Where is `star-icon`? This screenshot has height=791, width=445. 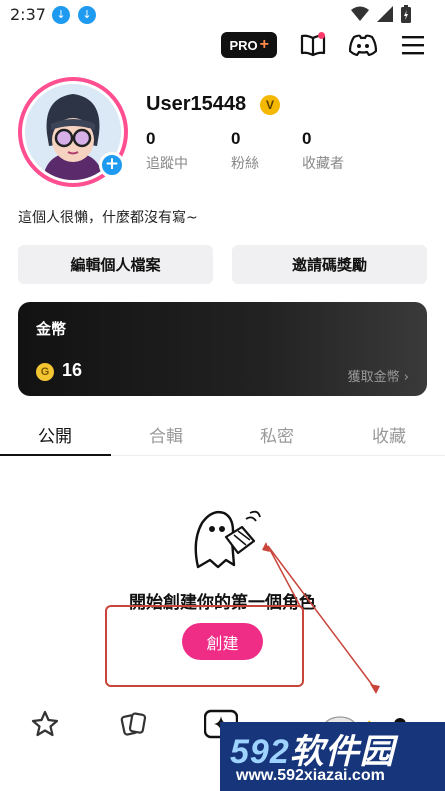 star-icon is located at coordinates (45, 723).